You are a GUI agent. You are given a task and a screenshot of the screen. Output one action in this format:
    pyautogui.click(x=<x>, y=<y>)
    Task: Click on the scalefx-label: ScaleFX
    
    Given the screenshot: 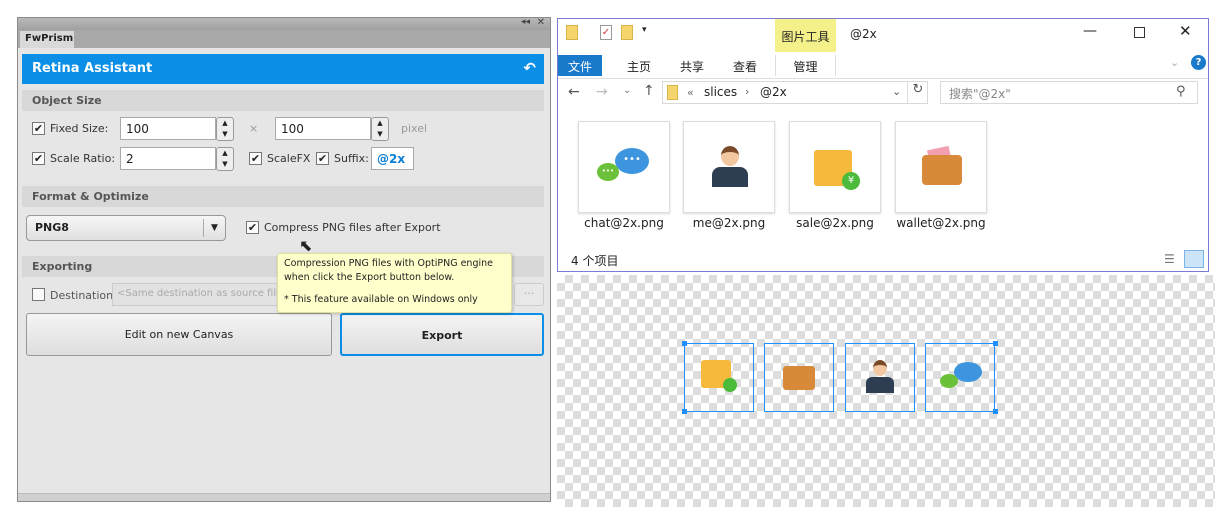 What is the action you would take?
    pyautogui.click(x=289, y=158)
    